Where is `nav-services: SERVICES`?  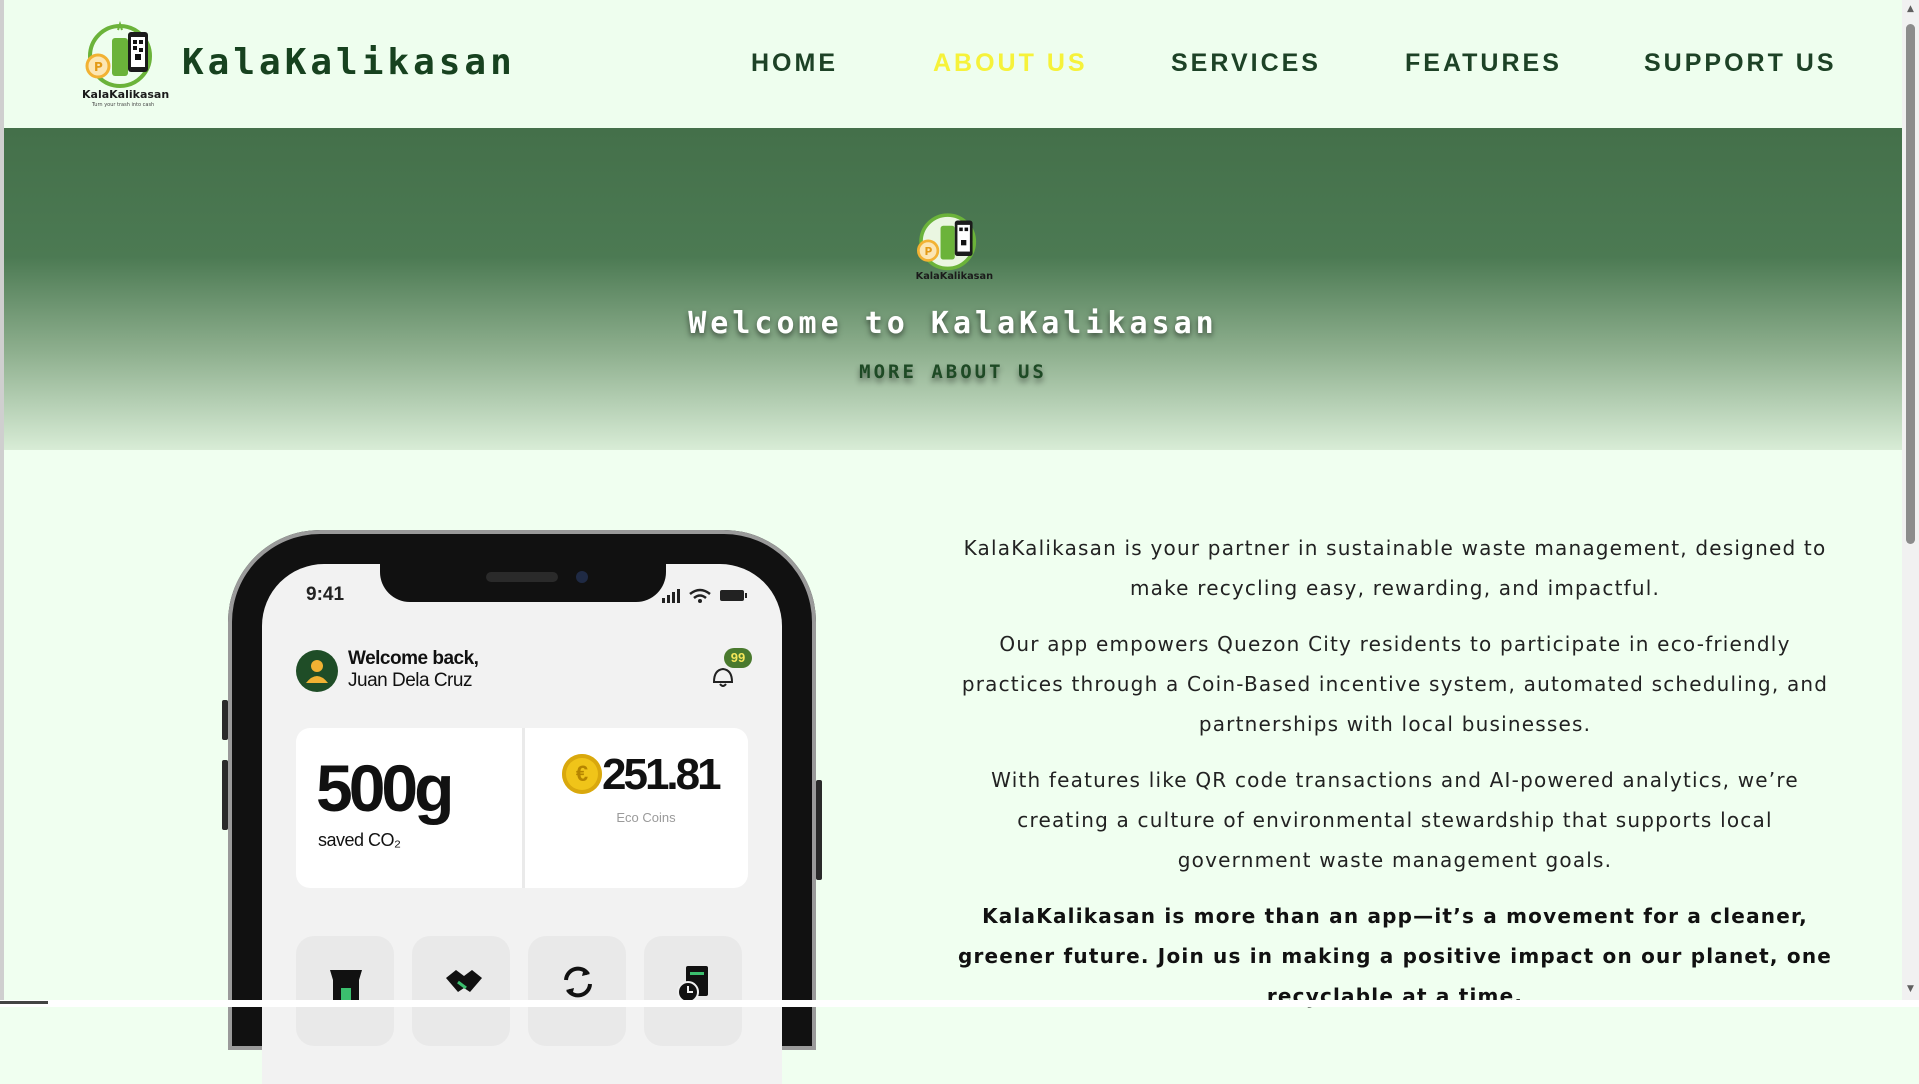
nav-services: SERVICES is located at coordinates (1246, 63).